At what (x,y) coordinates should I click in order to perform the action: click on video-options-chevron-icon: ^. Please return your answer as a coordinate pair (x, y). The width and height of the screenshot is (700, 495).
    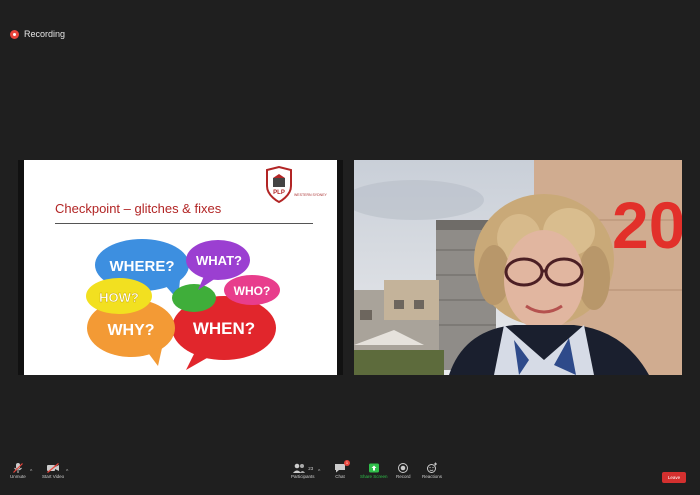
    Looking at the image, I should click on (67, 472).